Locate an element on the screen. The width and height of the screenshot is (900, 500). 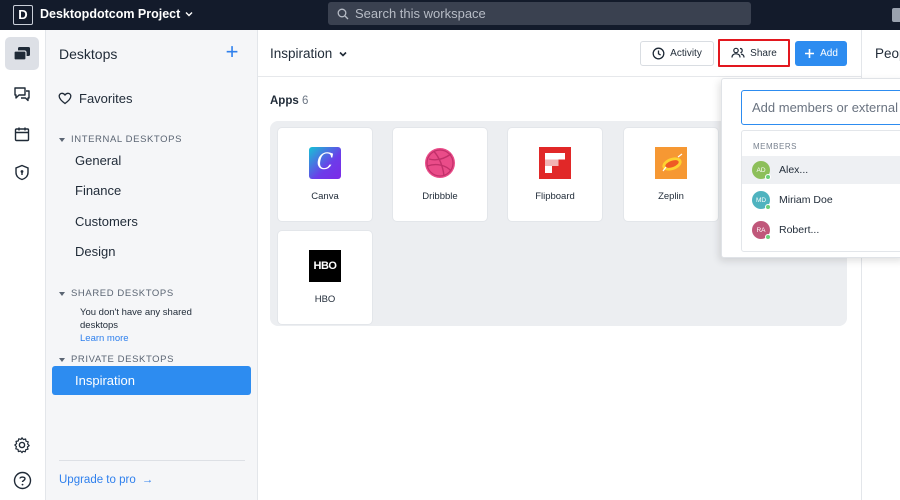
share-button: Share is located at coordinates (754, 53).